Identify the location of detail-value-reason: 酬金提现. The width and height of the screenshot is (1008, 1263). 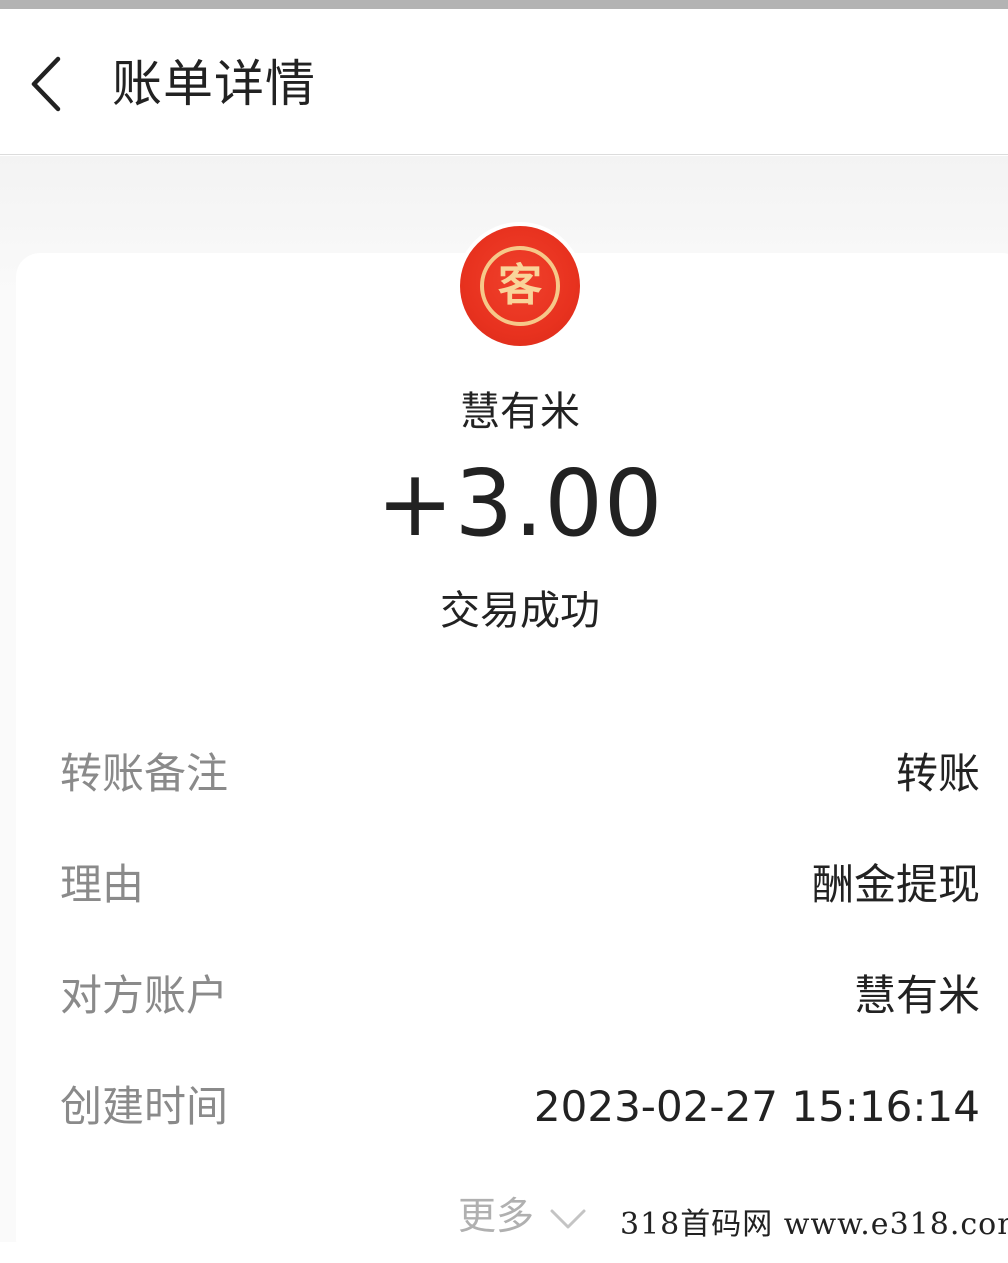
(895, 884).